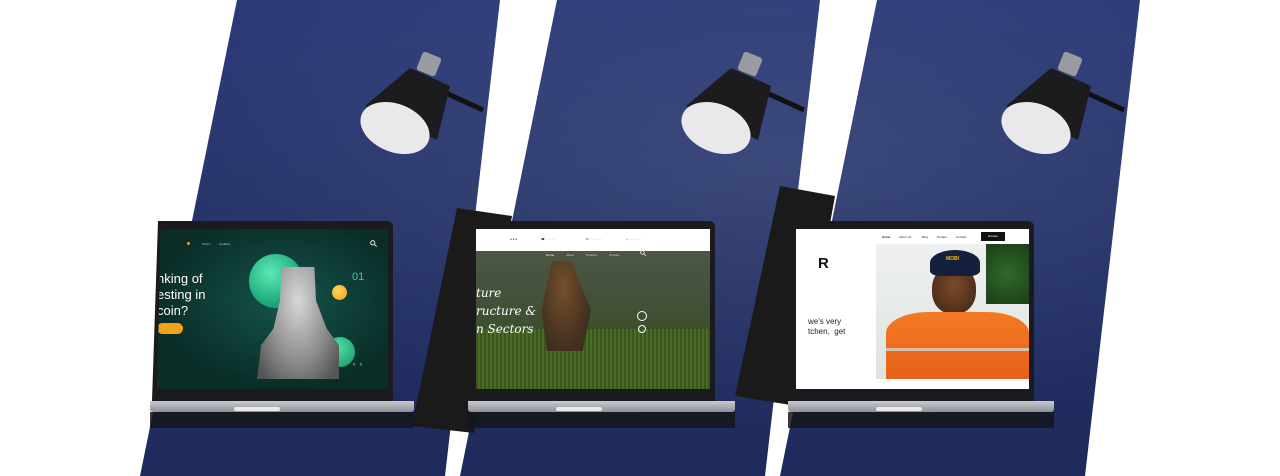 This screenshot has height=476, width=1280. I want to click on donate-button: Donate, so click(993, 236).